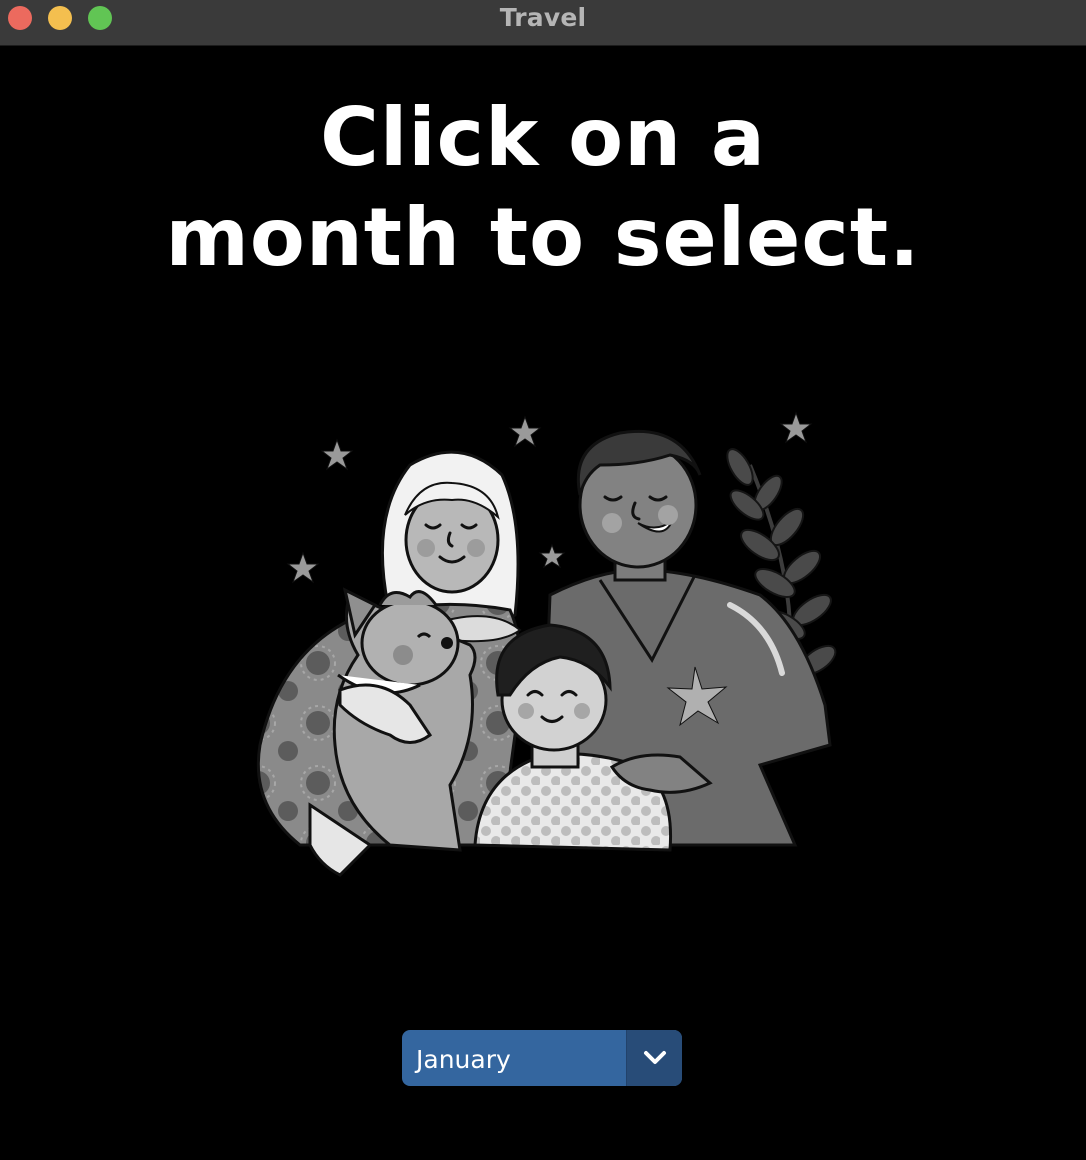 The height and width of the screenshot is (1160, 1086). What do you see at coordinates (543, 17) in the screenshot?
I see `window-title: Travel` at bounding box center [543, 17].